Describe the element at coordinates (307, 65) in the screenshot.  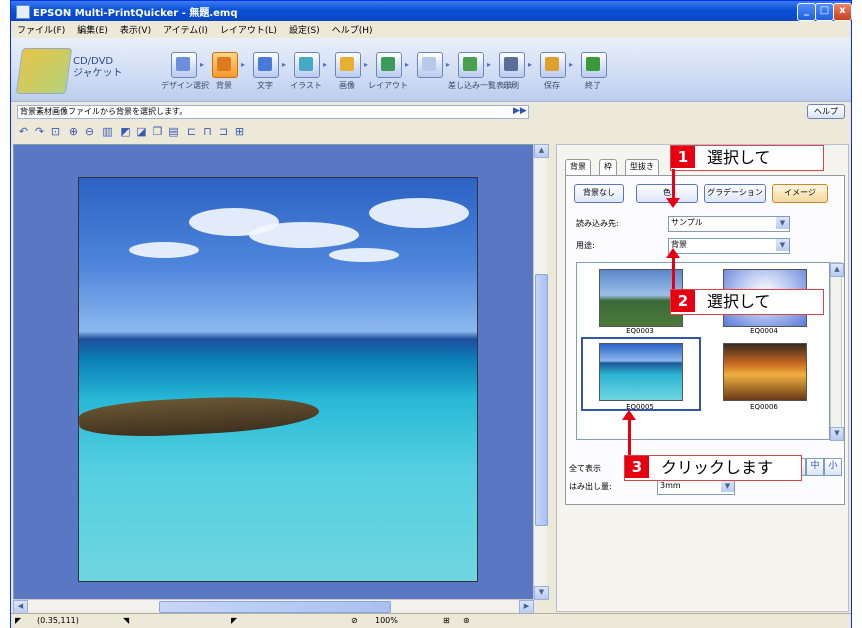
I see `illustration-step-button` at that location.